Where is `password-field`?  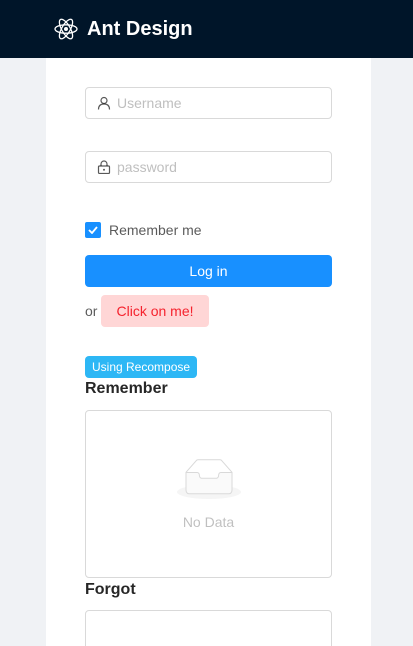 password-field is located at coordinates (208, 167).